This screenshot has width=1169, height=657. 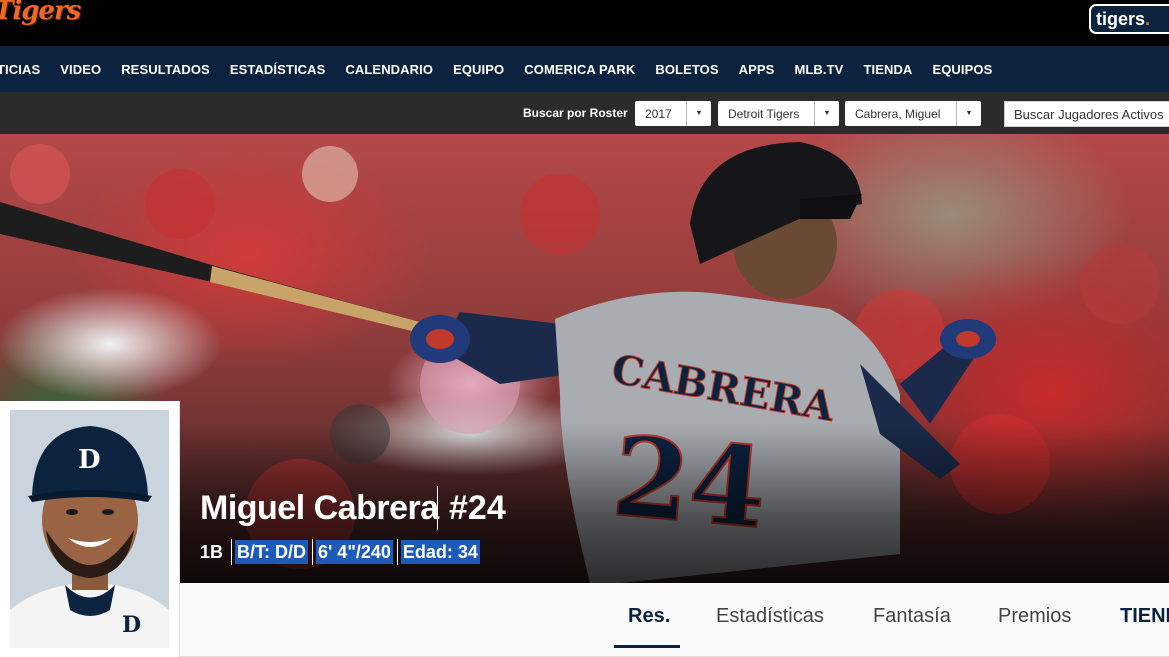 I want to click on player-dropdown: Cabrera, Miguel ▼, so click(x=913, y=113).